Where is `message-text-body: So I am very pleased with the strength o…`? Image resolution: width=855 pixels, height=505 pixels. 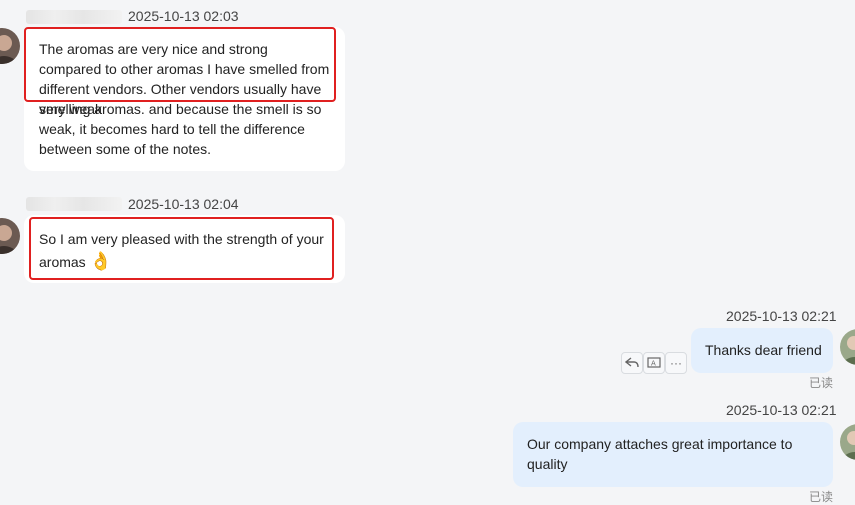 message-text-body: So I am very pleased with the strength o… is located at coordinates (181, 250).